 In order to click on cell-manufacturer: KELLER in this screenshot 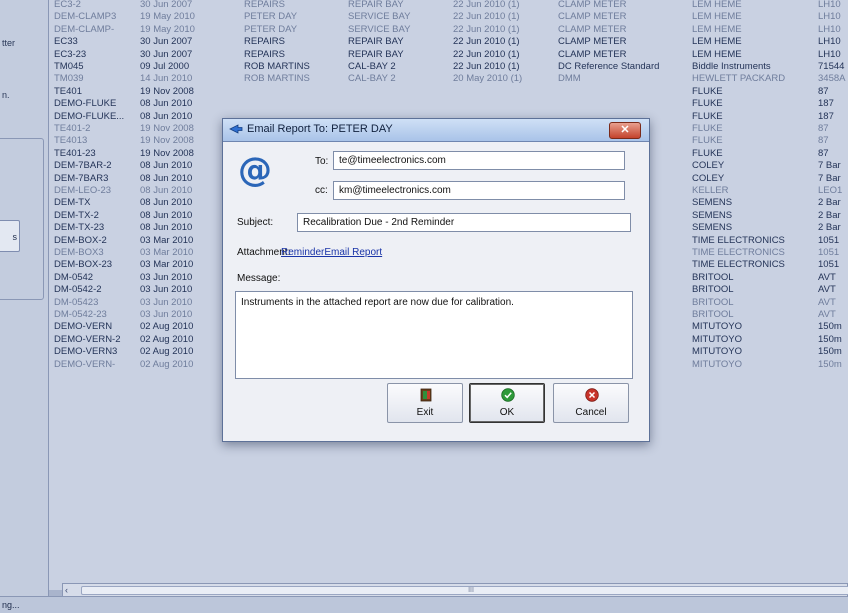, I will do `click(710, 190)`.